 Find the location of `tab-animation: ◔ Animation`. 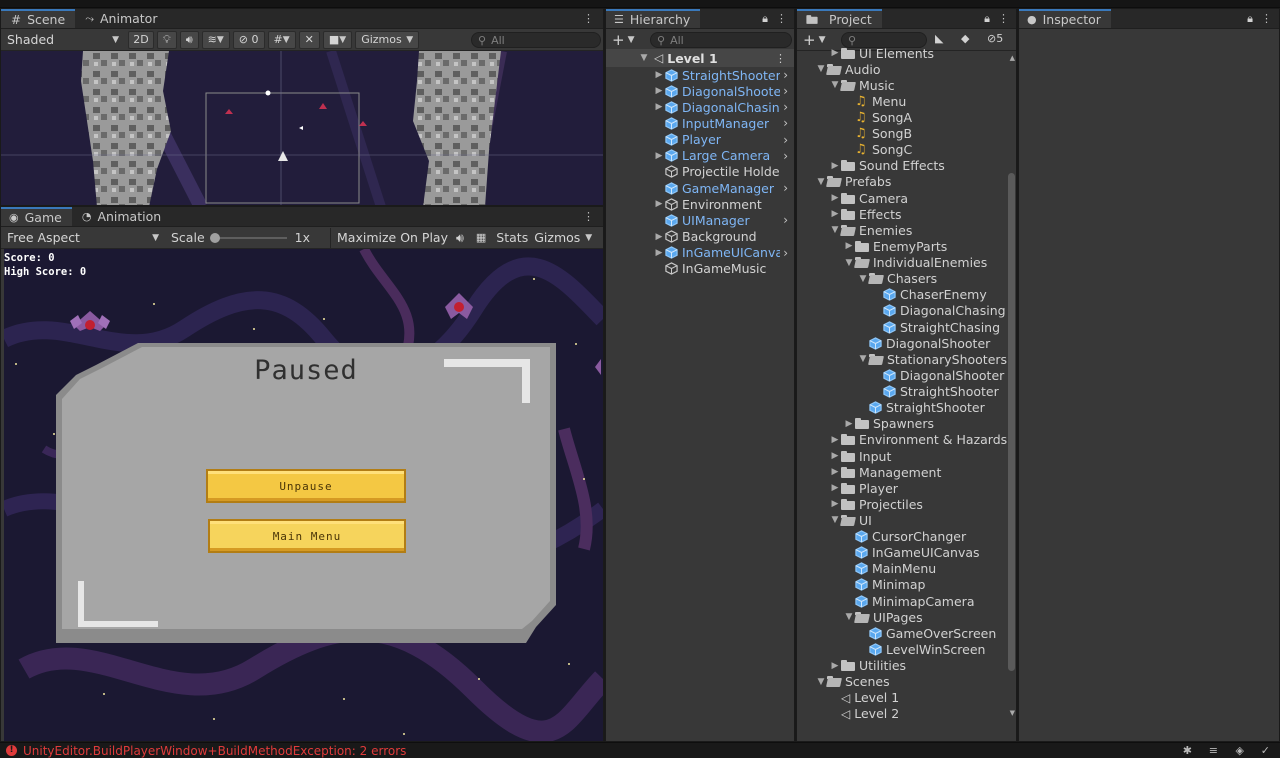

tab-animation: ◔ Animation is located at coordinates (121, 216).